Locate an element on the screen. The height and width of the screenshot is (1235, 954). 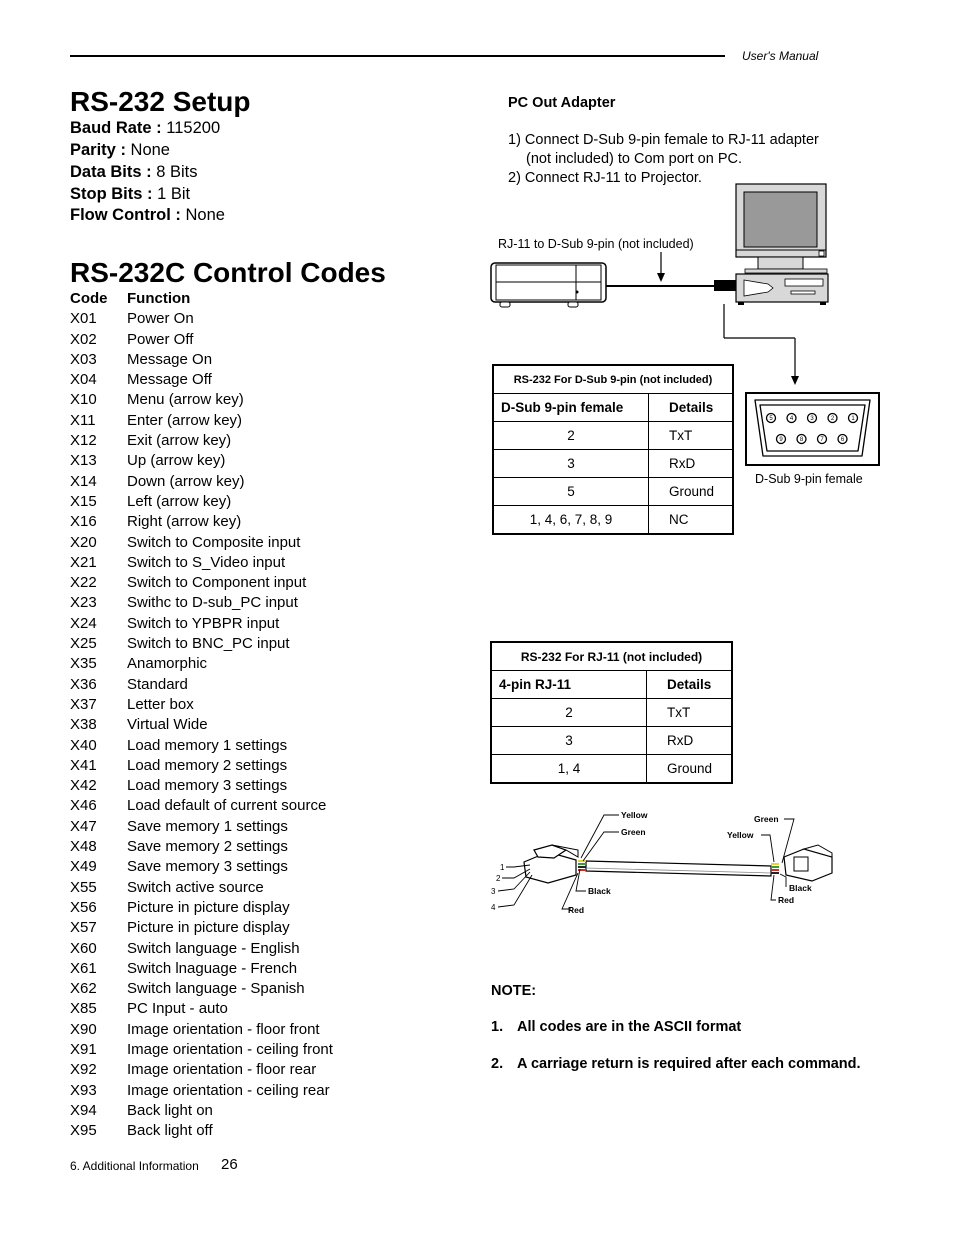
code-function: Switch to Composite input is located at coordinates (214, 542).